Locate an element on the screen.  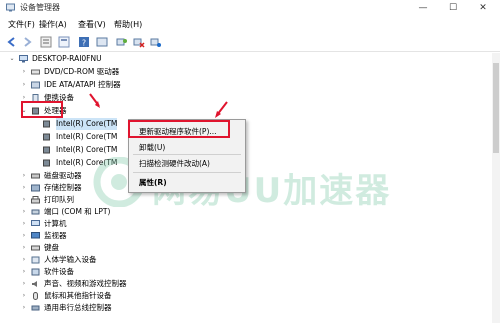
hid-icon is located at coordinates (35, 260).